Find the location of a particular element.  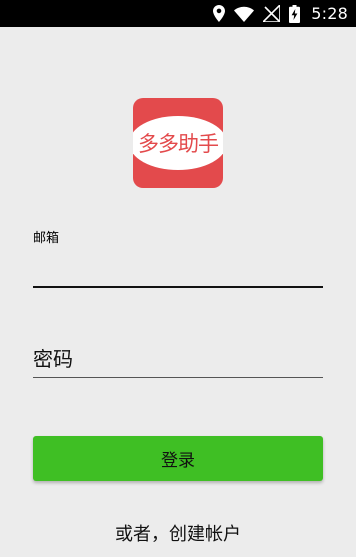

email-field is located at coordinates (178, 268).